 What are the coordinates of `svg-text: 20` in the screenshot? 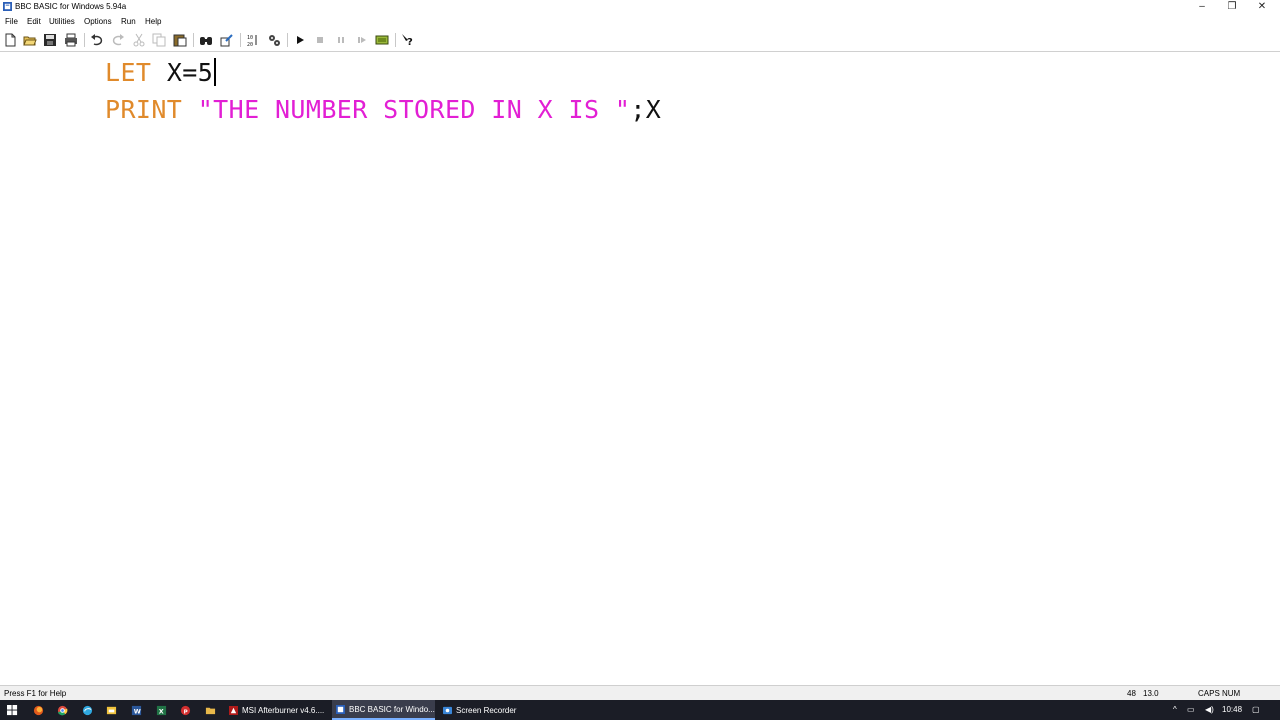 It's located at (250, 44).